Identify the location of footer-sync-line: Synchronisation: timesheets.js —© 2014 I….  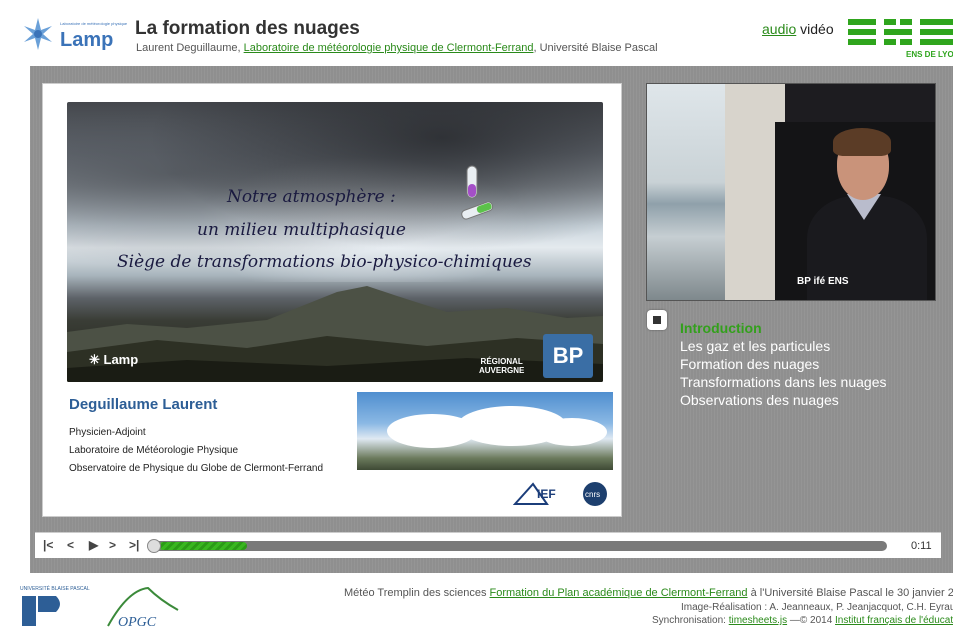
(802, 620).